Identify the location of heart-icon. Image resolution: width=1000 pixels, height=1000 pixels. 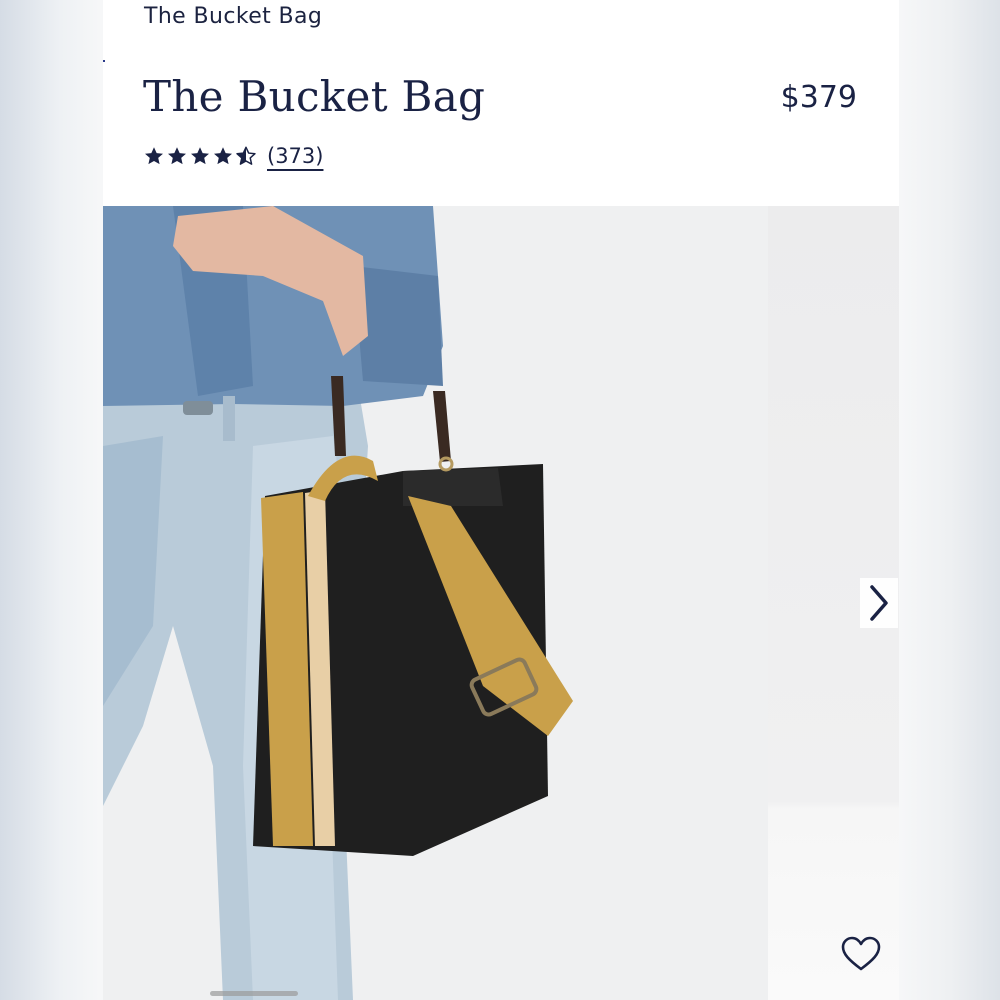
(861, 953).